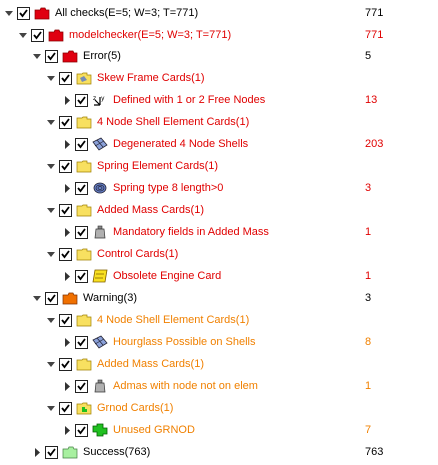  Describe the element at coordinates (102, 56) in the screenshot. I see `tree-row-label: Error(5)` at that location.